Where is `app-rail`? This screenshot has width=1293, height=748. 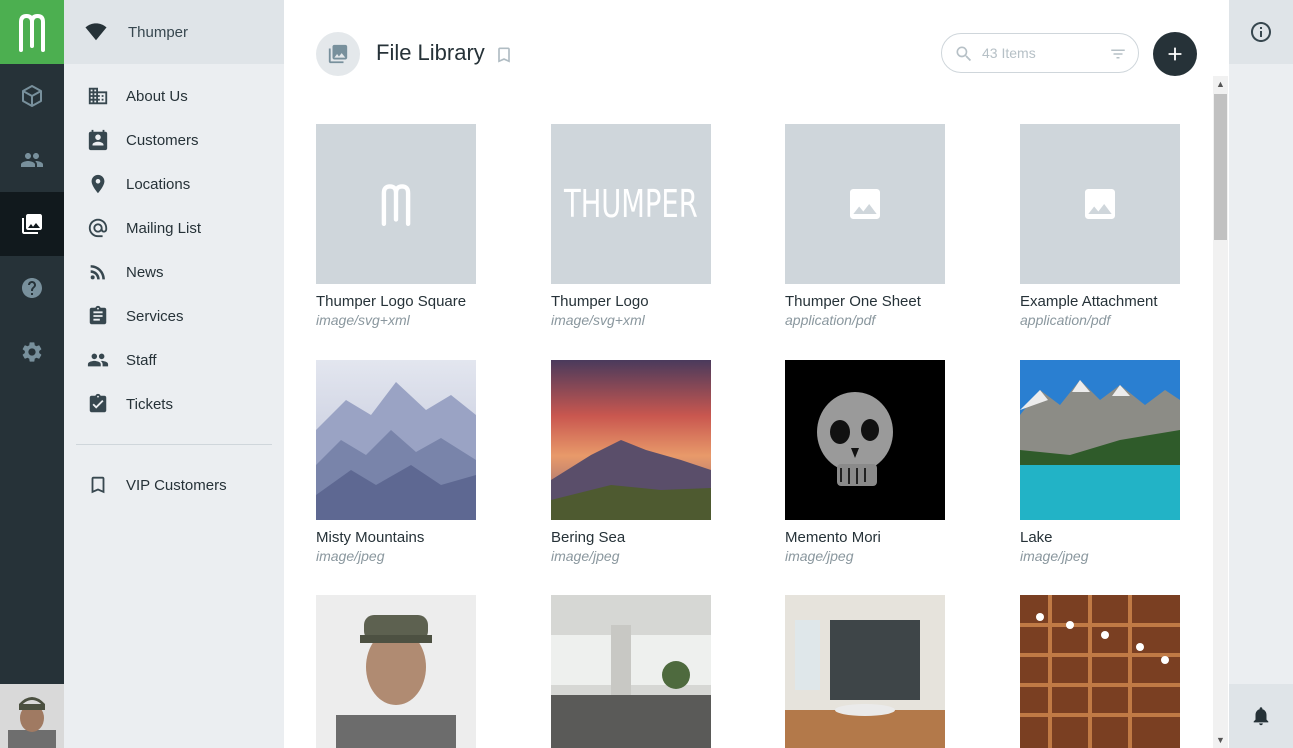
app-rail is located at coordinates (32, 374).